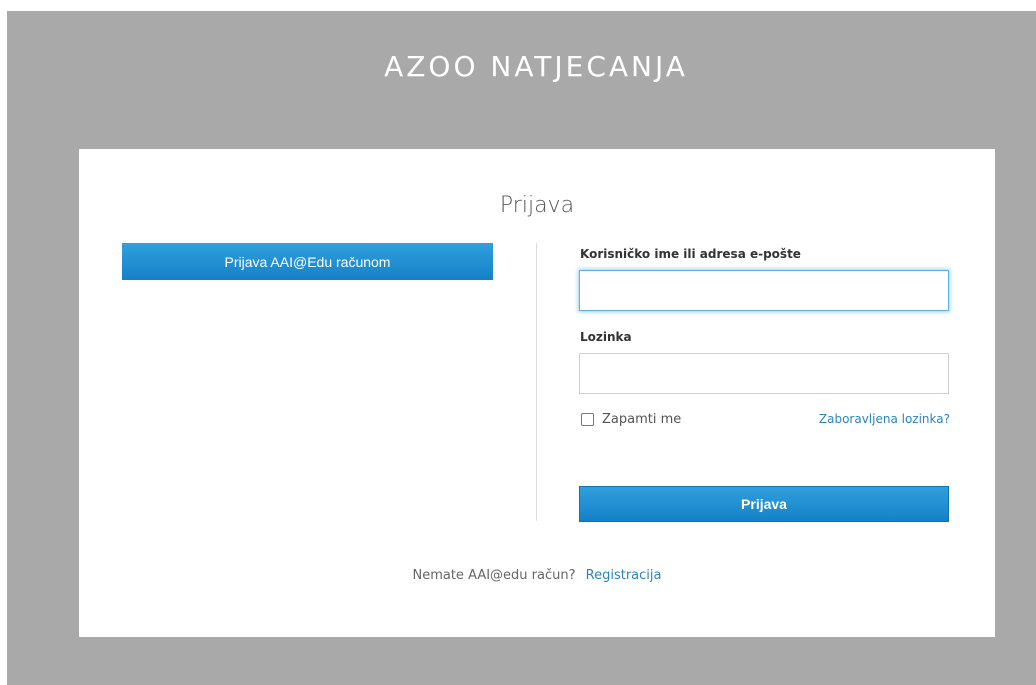  I want to click on site-title: AZOO NATJECANJA, so click(536, 66).